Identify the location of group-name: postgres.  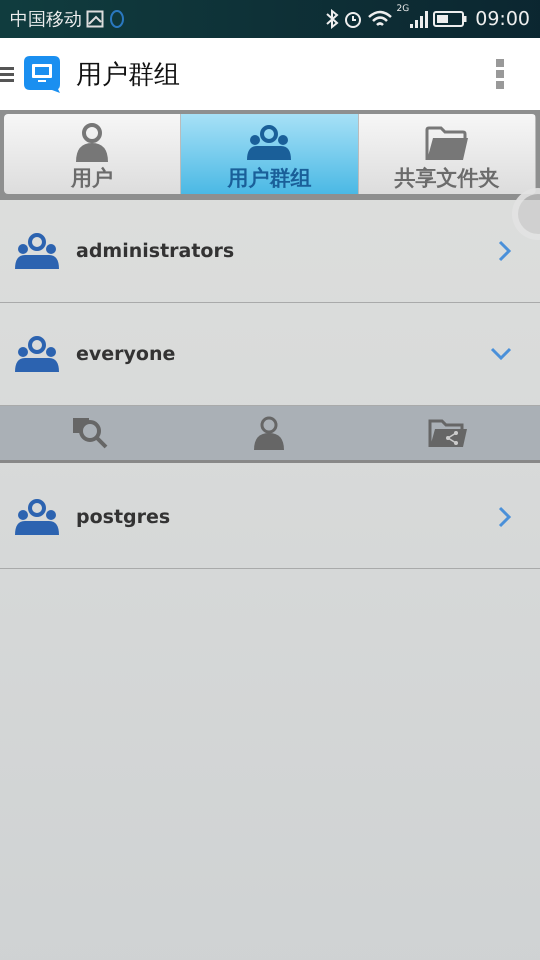
(123, 517).